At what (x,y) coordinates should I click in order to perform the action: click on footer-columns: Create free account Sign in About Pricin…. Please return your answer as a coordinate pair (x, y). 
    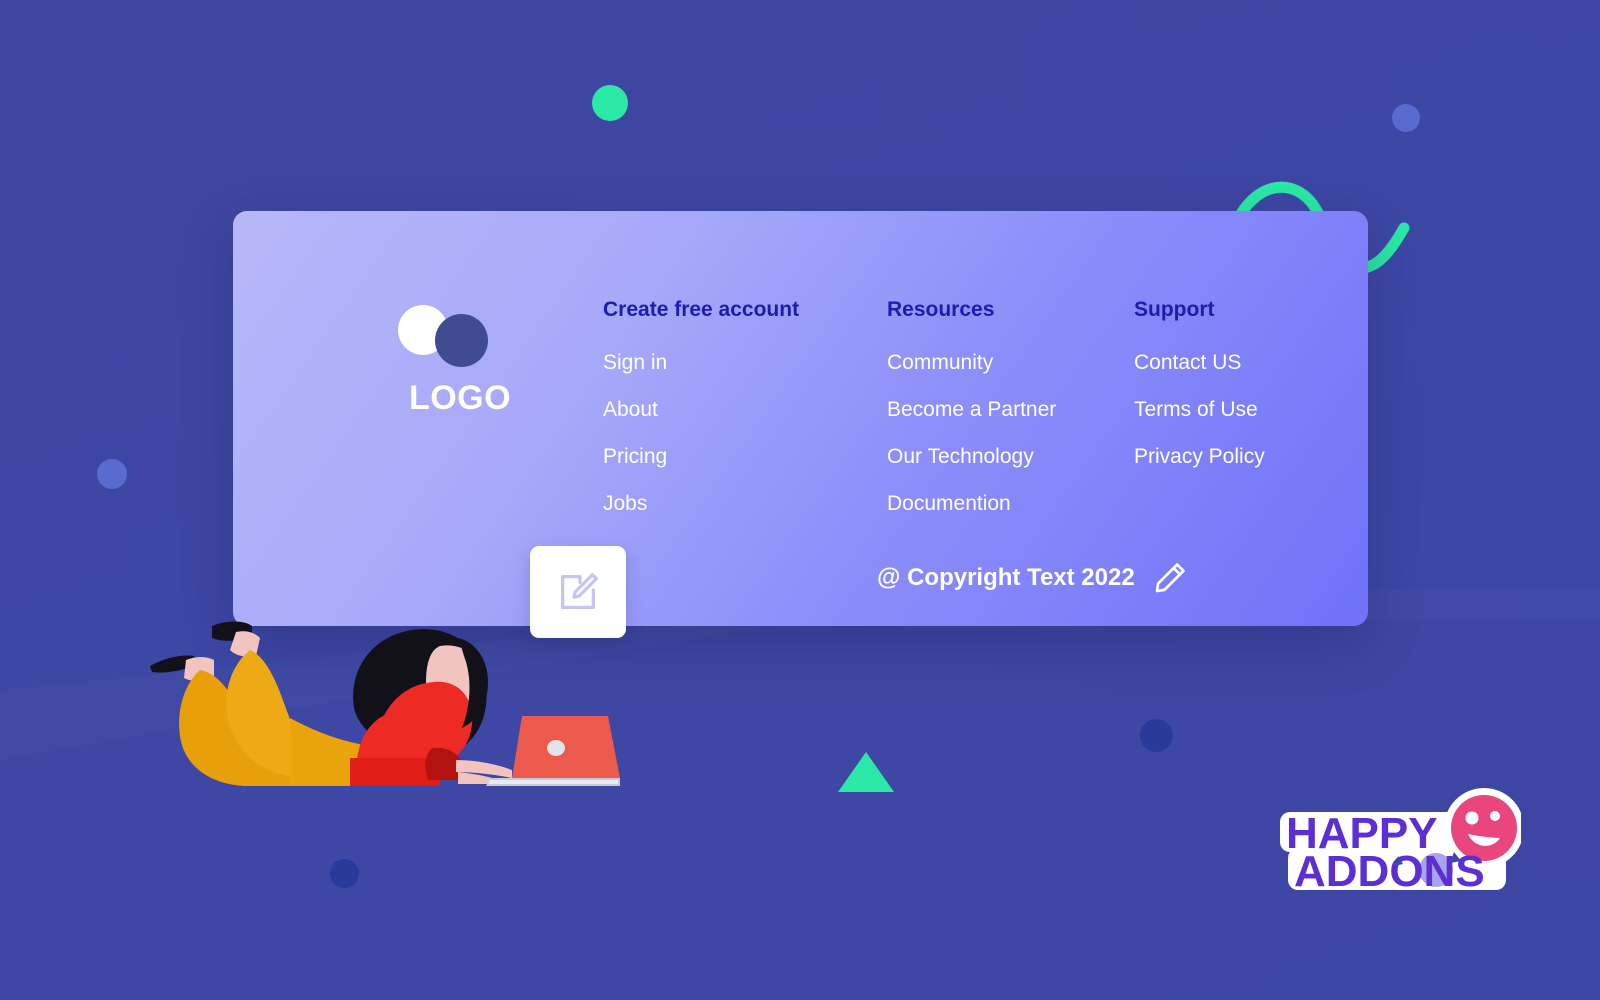
    Looking at the image, I should click on (973, 419).